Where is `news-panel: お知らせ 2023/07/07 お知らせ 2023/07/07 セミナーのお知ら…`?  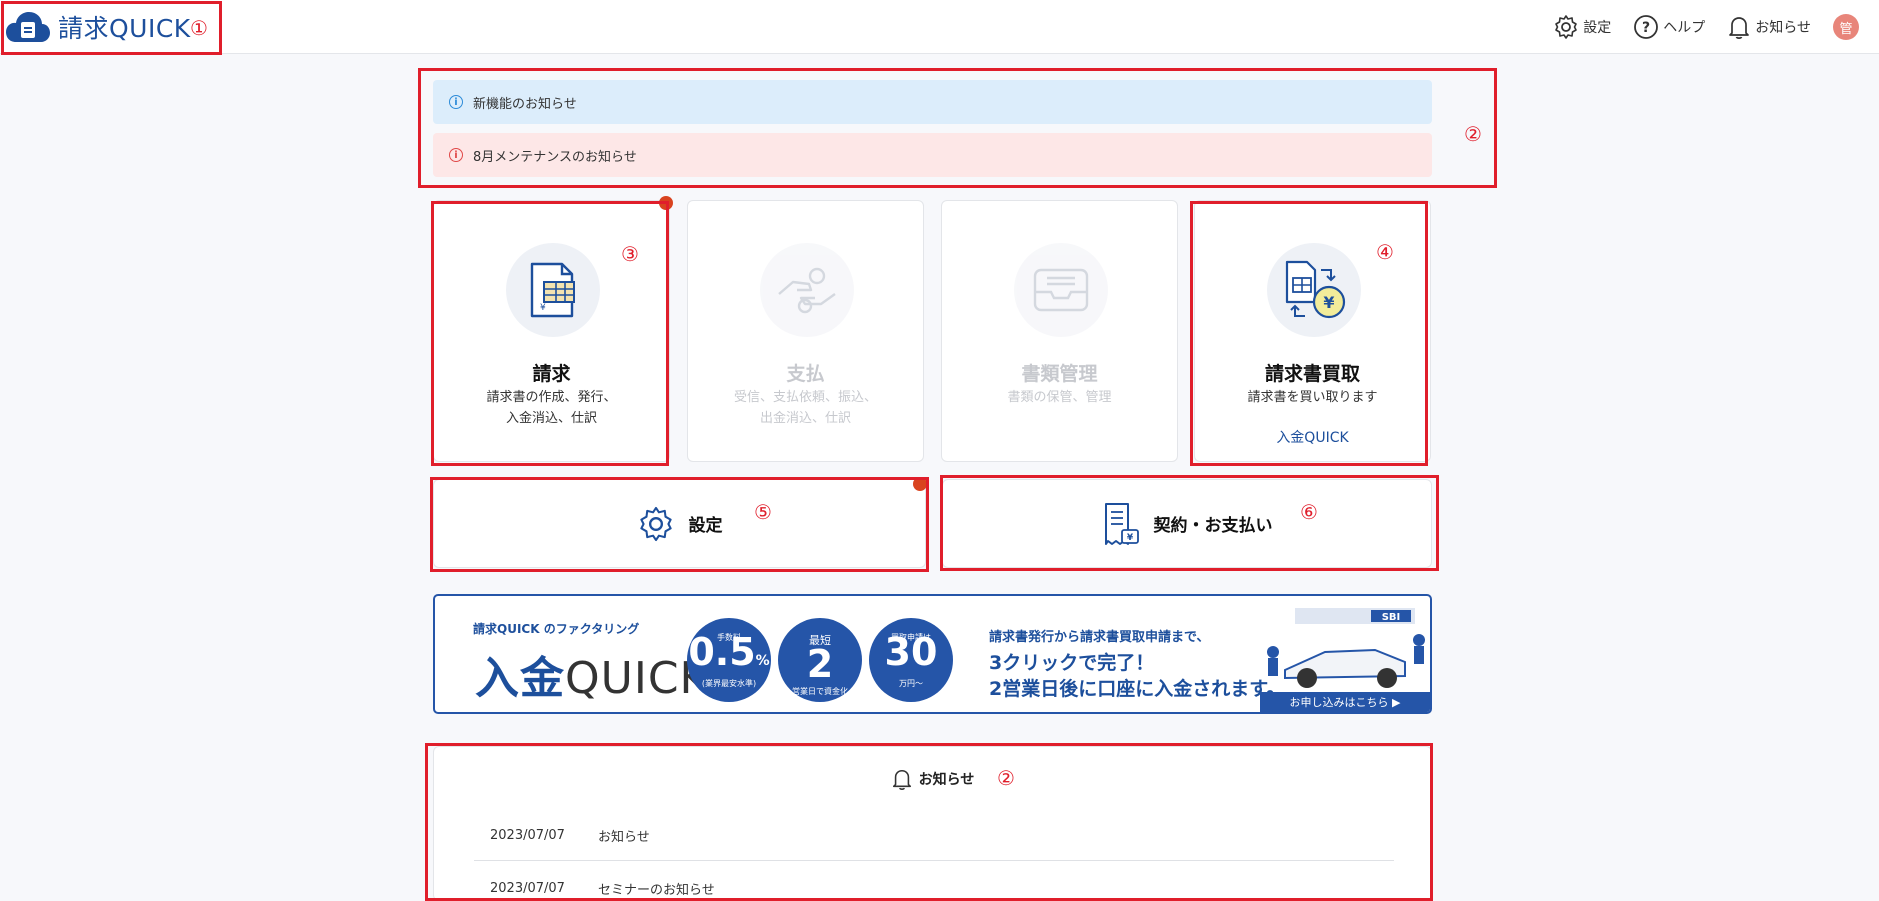 news-panel: お知らせ 2023/07/07 お知らせ 2023/07/07 セミナーのお知ら… is located at coordinates (932, 823).